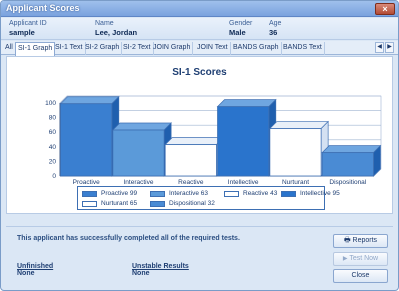  What do you see at coordinates (160, 266) in the screenshot?
I see `unstable-results-label: Unstable Results` at bounding box center [160, 266].